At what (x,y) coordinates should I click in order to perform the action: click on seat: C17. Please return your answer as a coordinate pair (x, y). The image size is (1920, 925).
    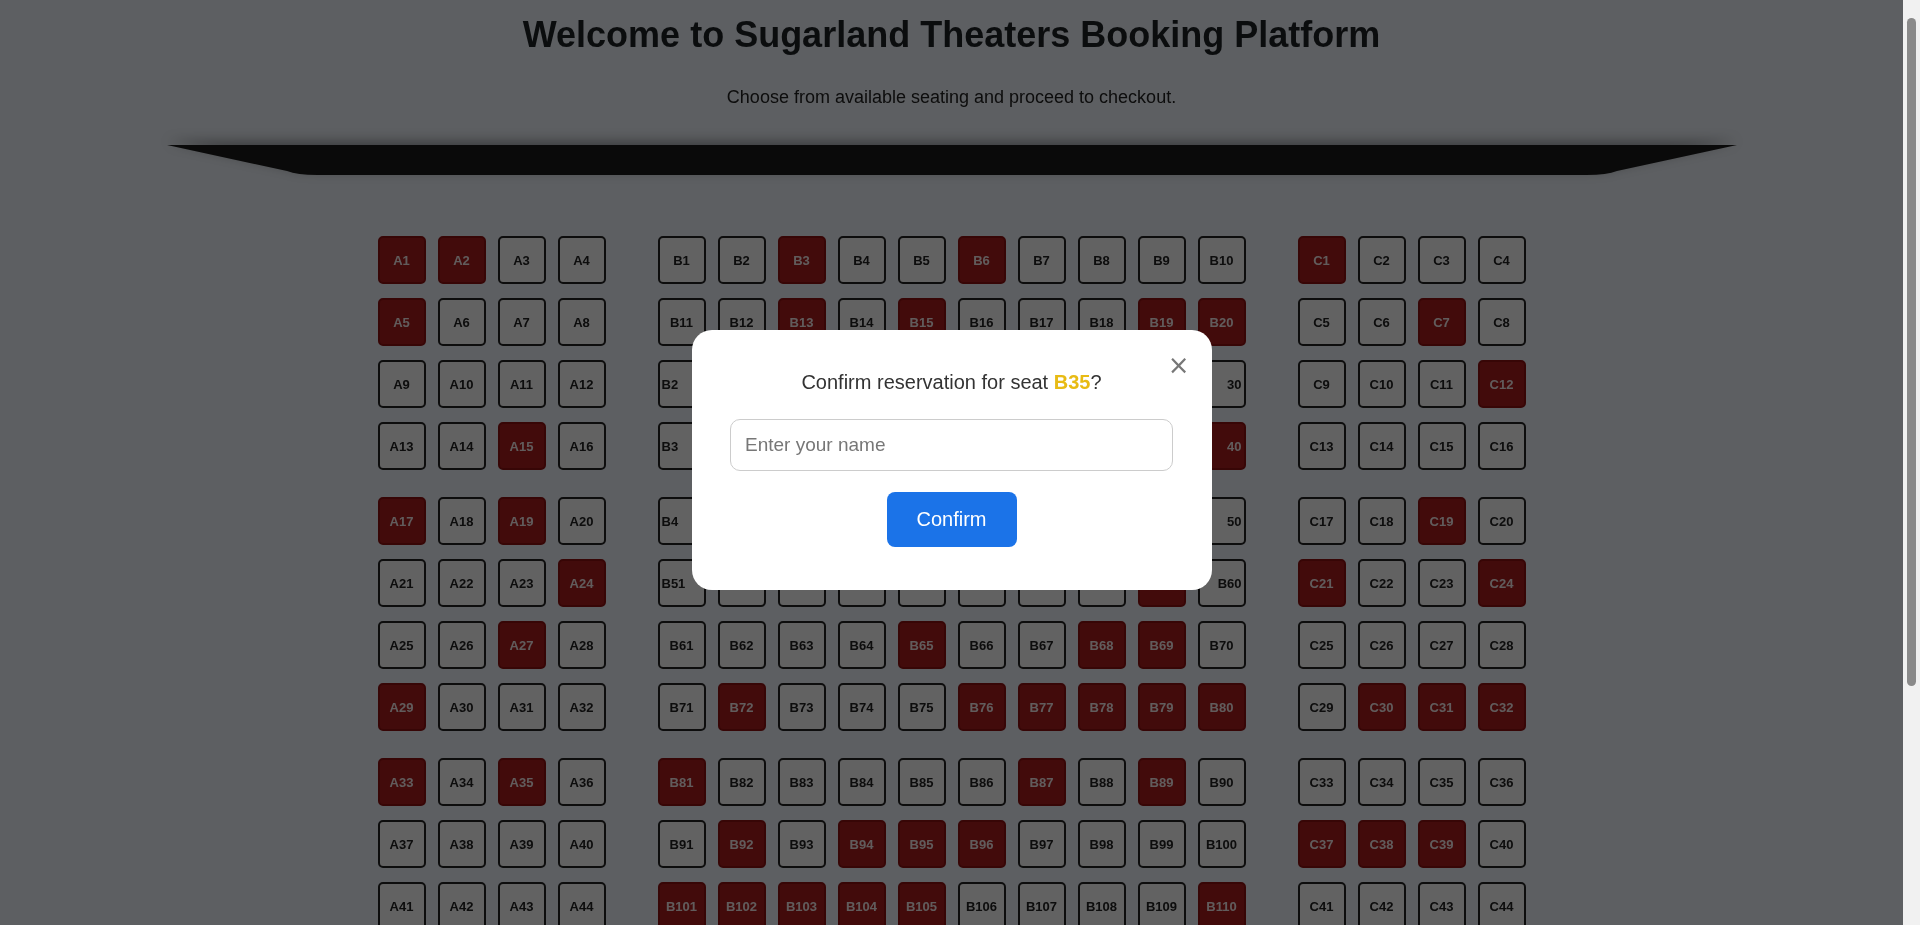
    Looking at the image, I should click on (1321, 521).